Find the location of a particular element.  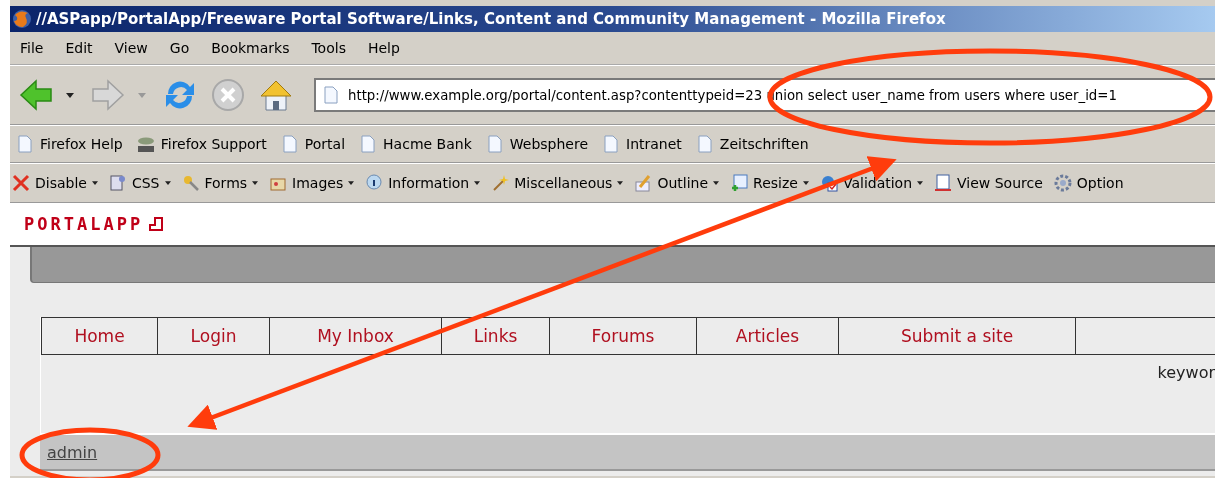

pencil-icon is located at coordinates (643, 183).